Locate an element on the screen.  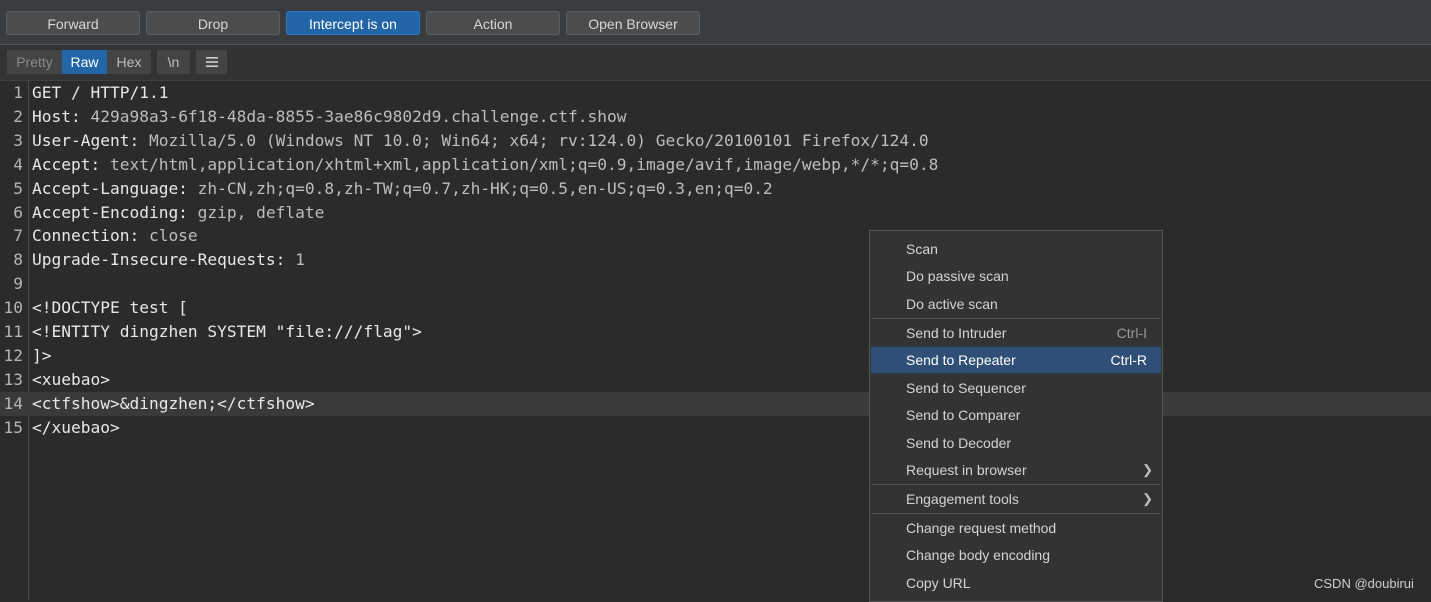
code-line: 7 Connection: close is located at coordinates (715, 236).